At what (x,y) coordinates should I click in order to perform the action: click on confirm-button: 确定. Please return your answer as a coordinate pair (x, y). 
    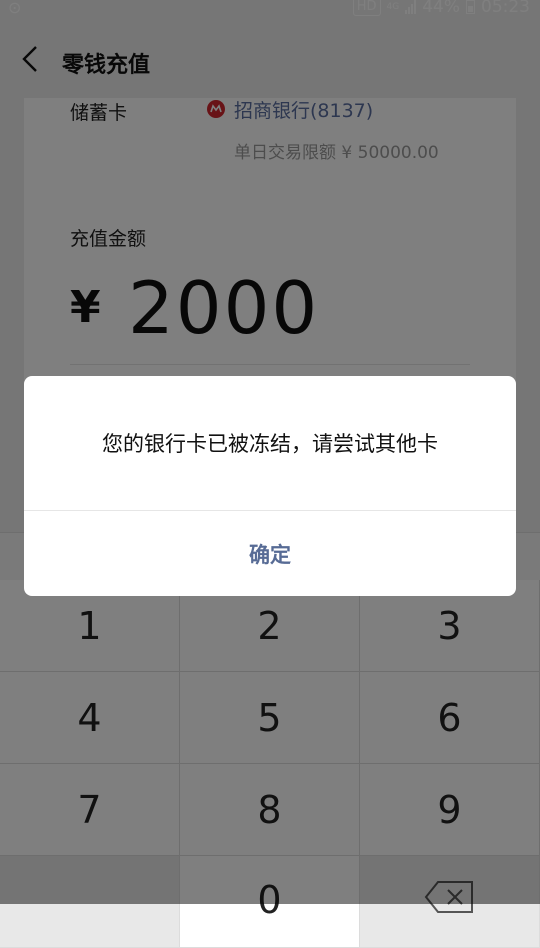
    Looking at the image, I should click on (270, 553).